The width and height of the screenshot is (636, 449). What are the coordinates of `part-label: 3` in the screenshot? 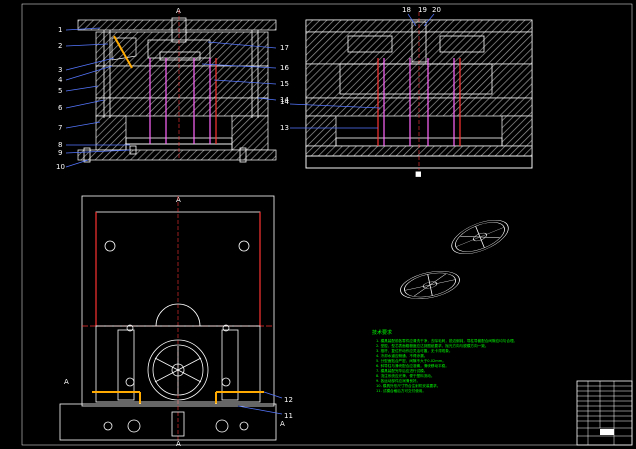 It's located at (60, 70).